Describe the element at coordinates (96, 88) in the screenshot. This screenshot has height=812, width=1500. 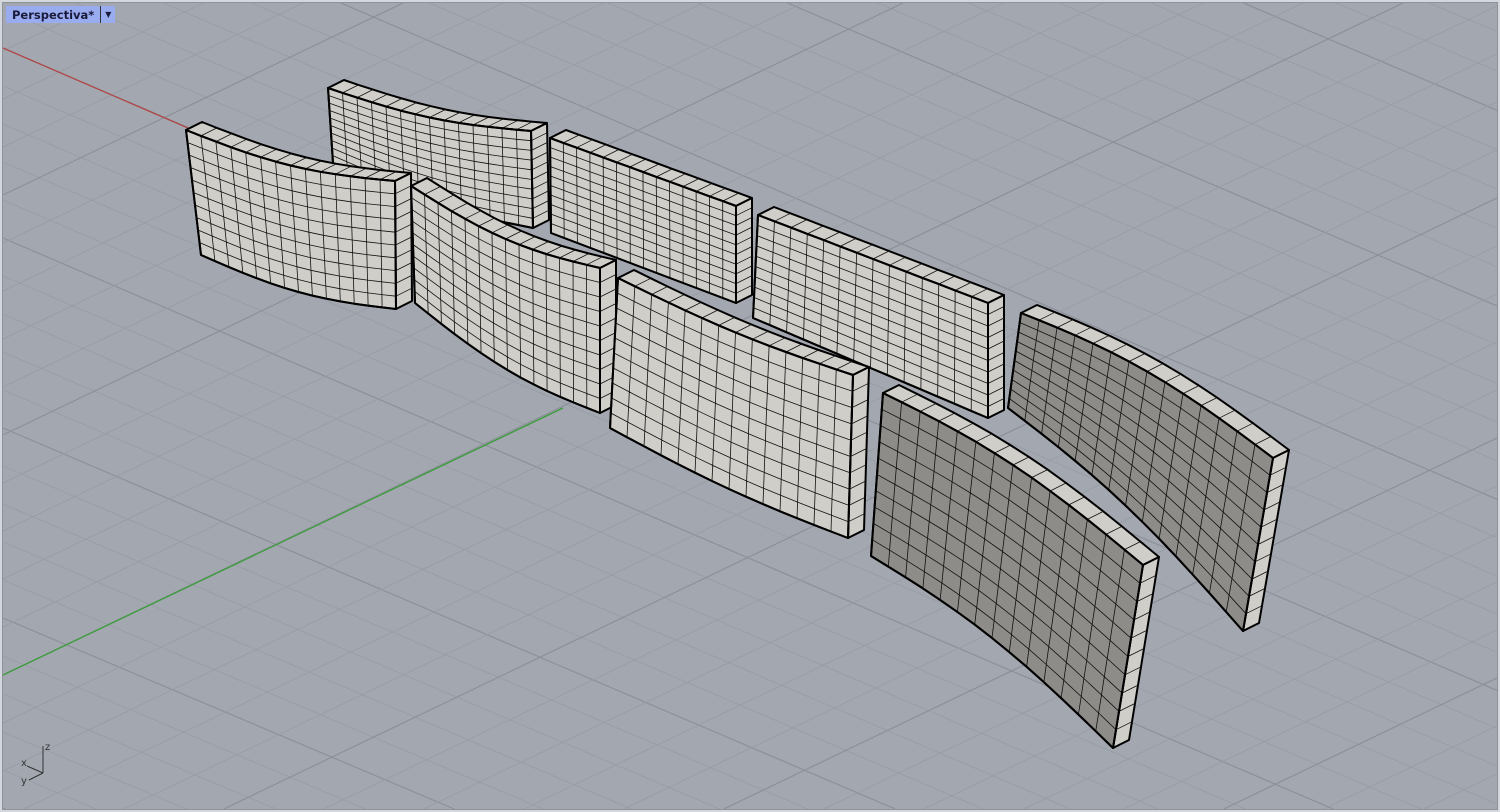
I see `x-axis-line` at that location.